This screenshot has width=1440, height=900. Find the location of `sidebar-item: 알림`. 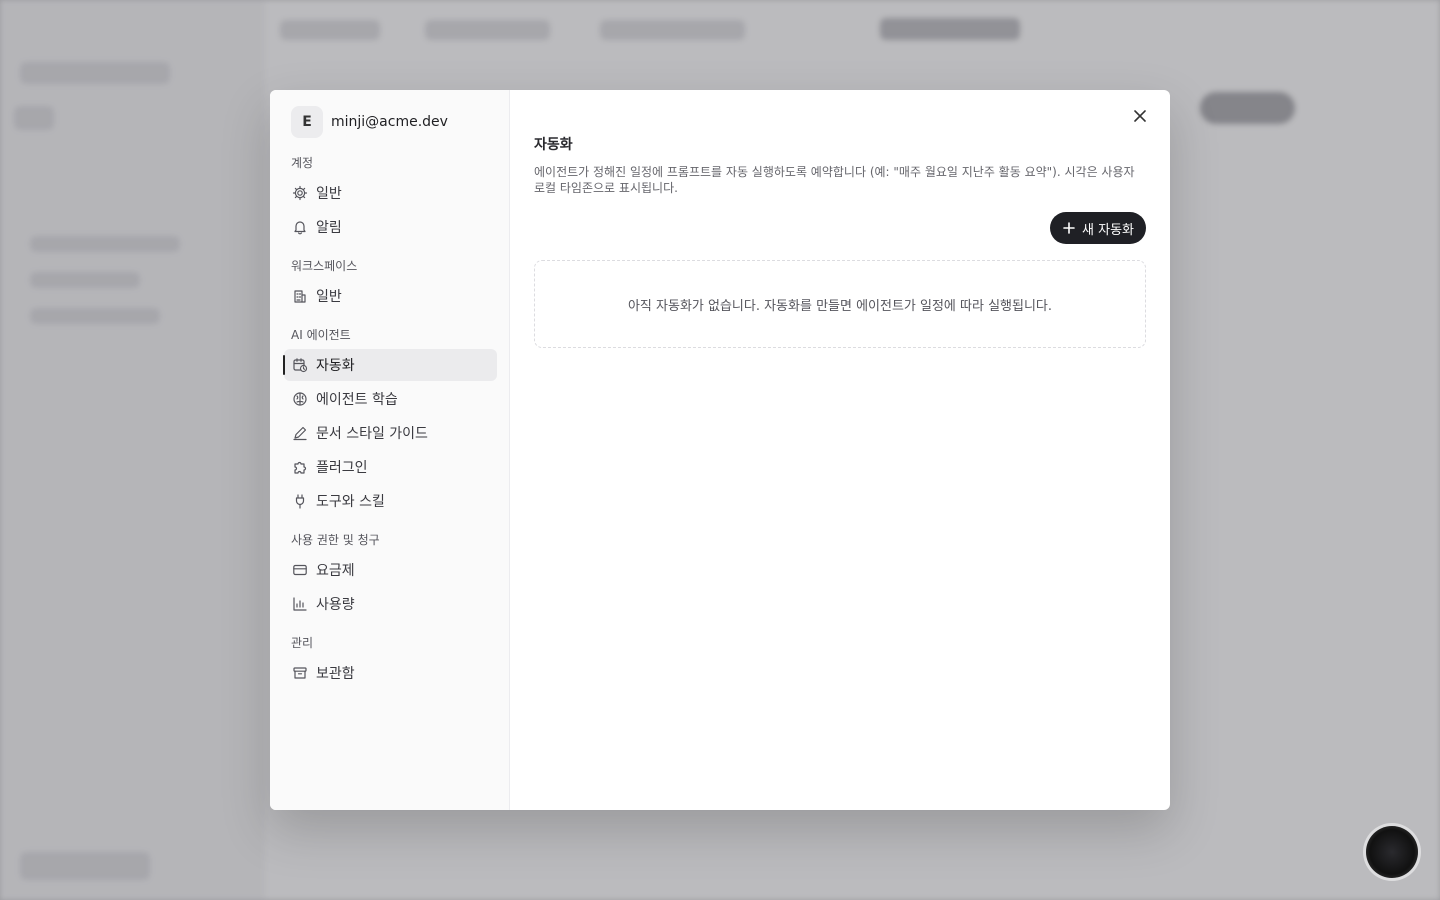

sidebar-item: 알림 is located at coordinates (390, 227).